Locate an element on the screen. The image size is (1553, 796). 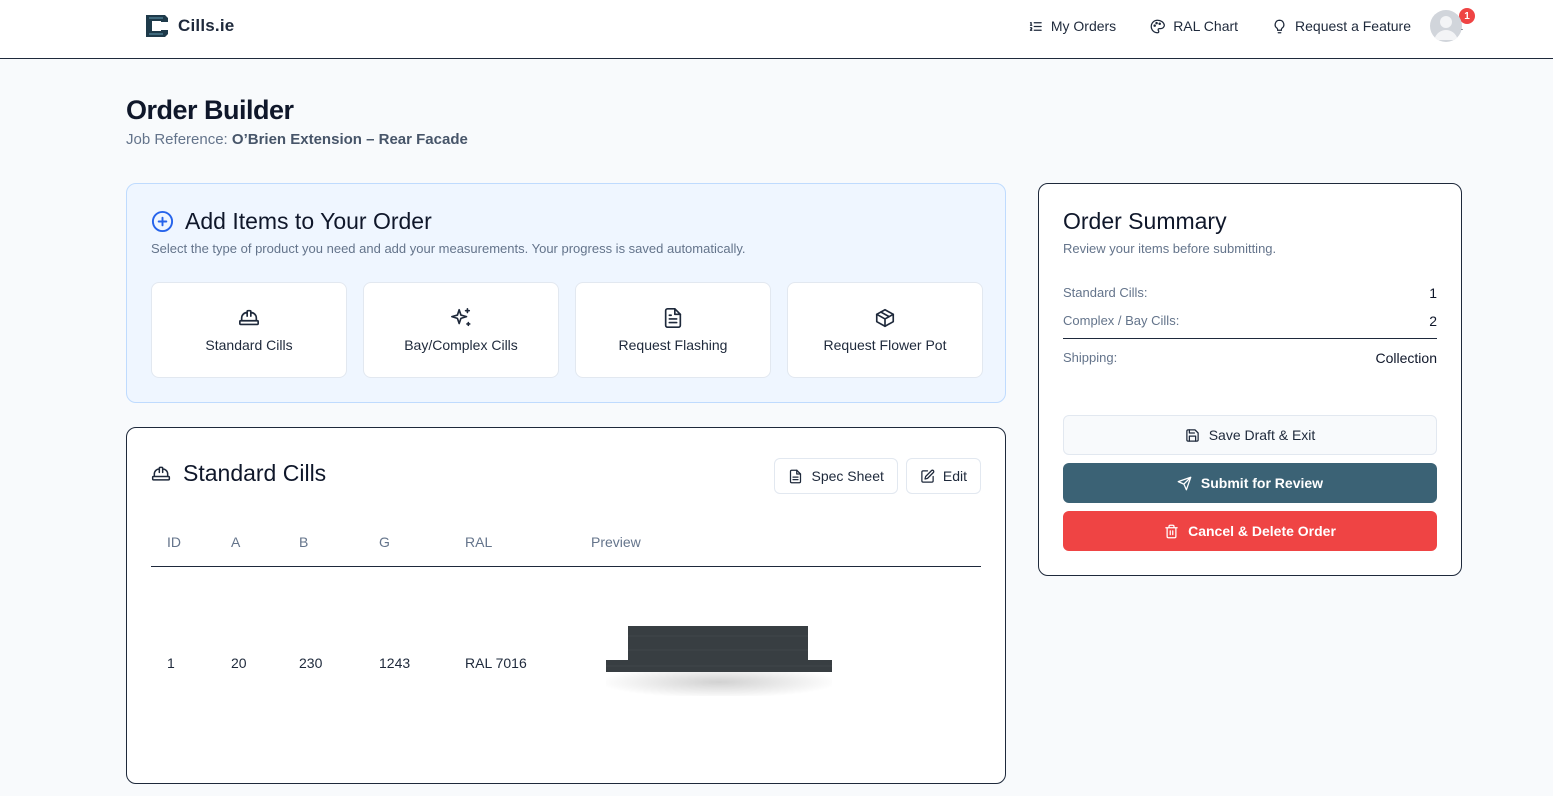
tile-request-flashing-label: Request Flashing is located at coordinates (673, 345).